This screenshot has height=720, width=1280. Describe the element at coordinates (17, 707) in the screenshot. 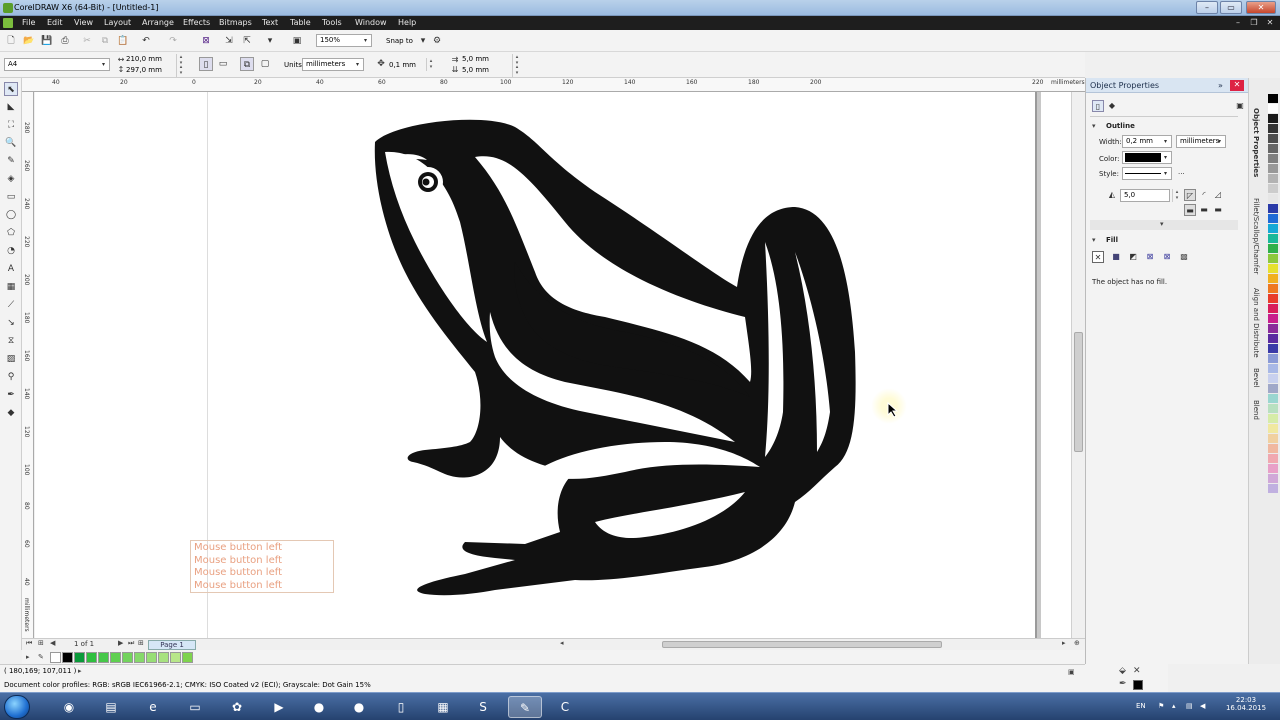

I see `start-button` at that location.